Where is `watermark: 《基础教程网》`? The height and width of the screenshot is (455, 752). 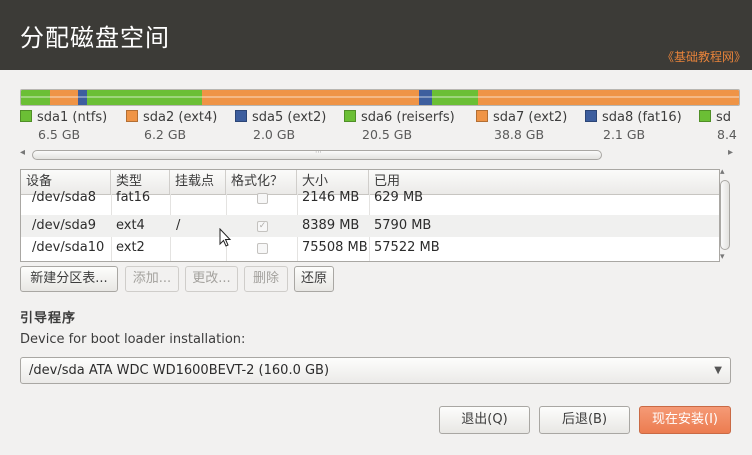 watermark: 《基础教程网》 is located at coordinates (703, 57).